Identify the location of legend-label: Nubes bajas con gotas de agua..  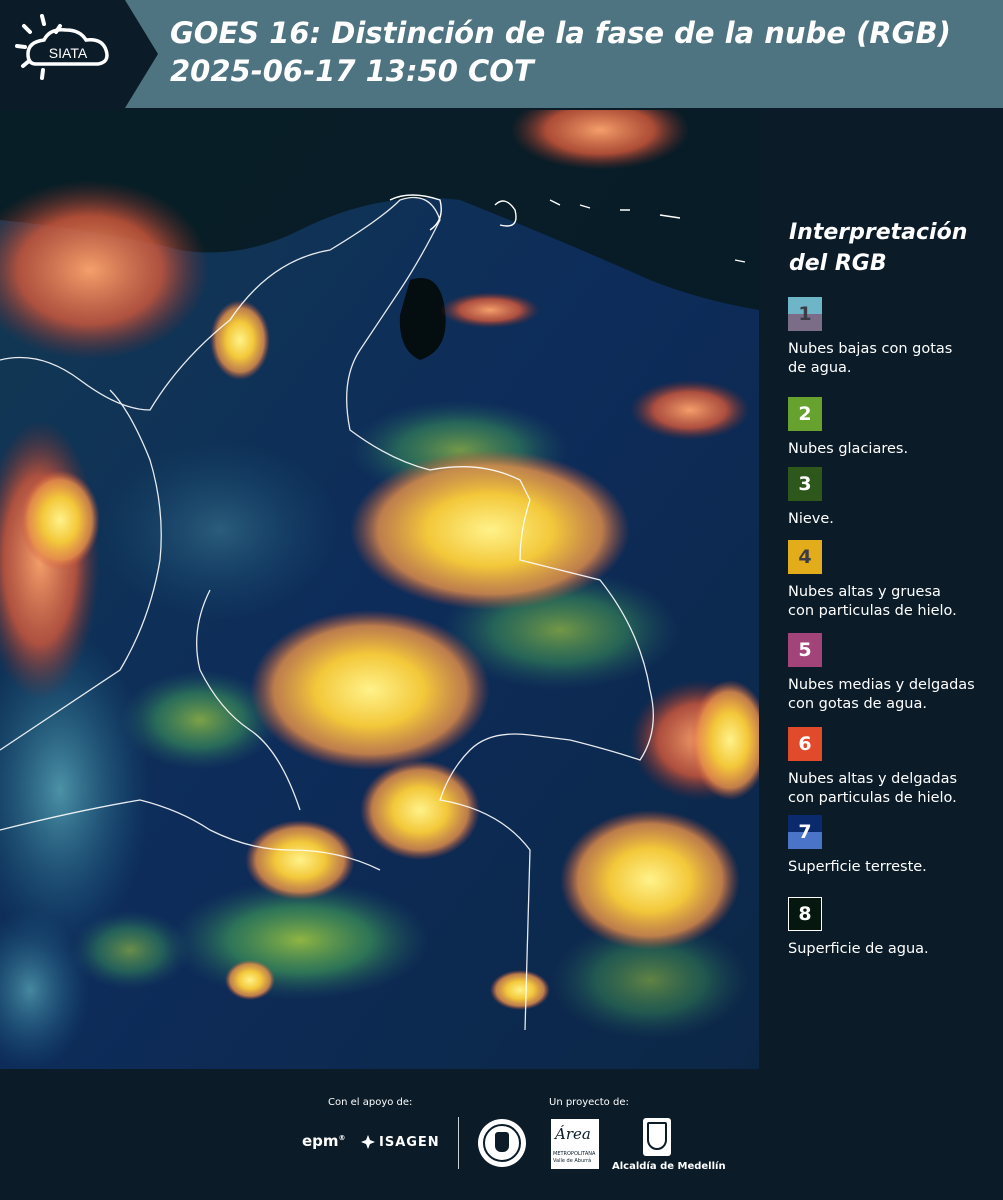
(894, 358).